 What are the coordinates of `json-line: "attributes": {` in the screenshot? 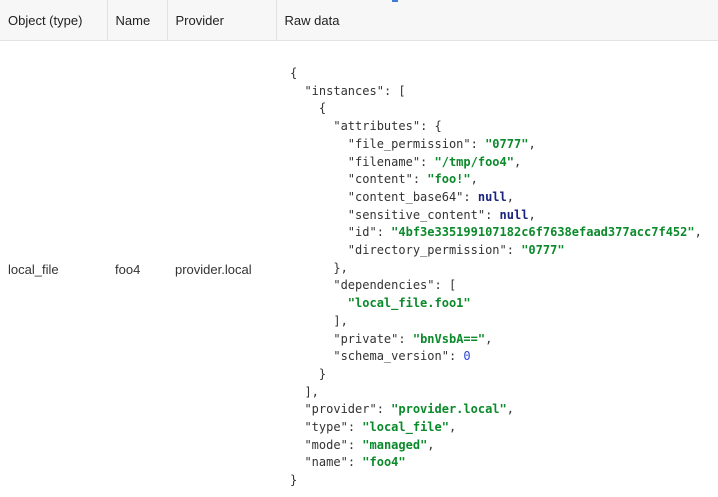 It's located at (504, 127).